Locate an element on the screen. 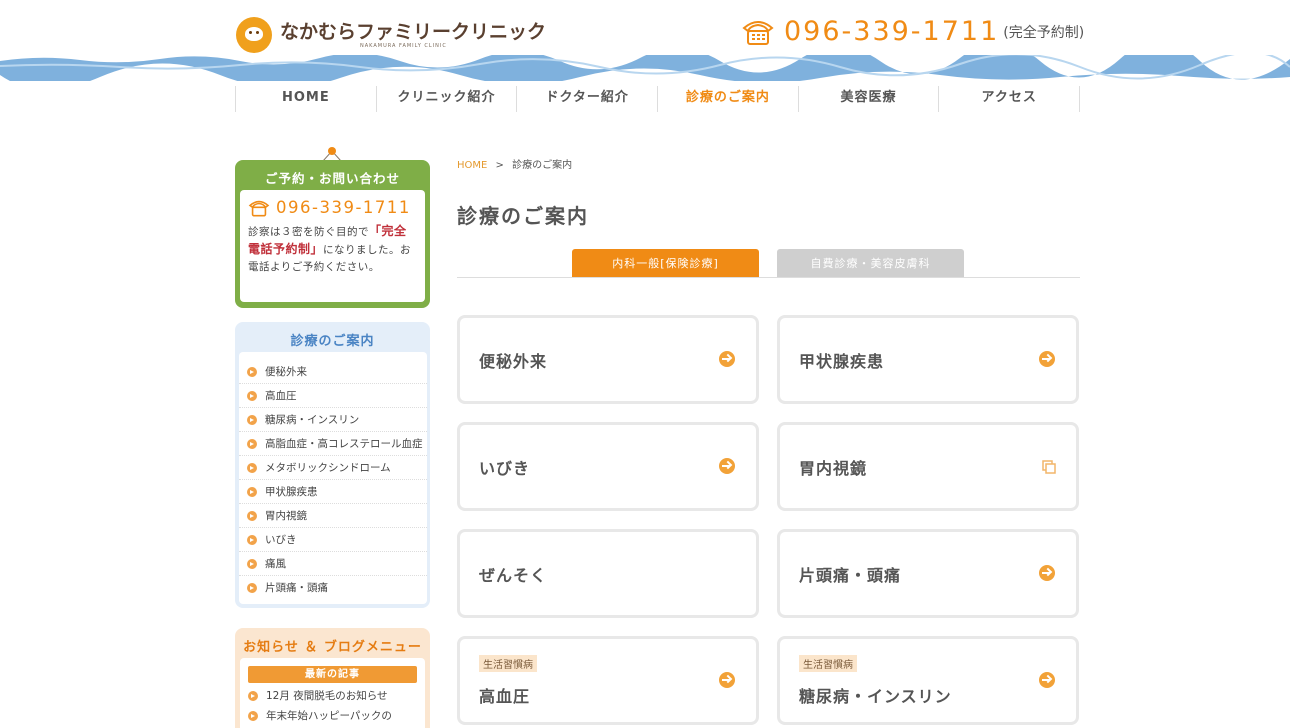 Image resolution: width=1290 pixels, height=728 pixels. nav-beauty: 美容医療 is located at coordinates (868, 99).